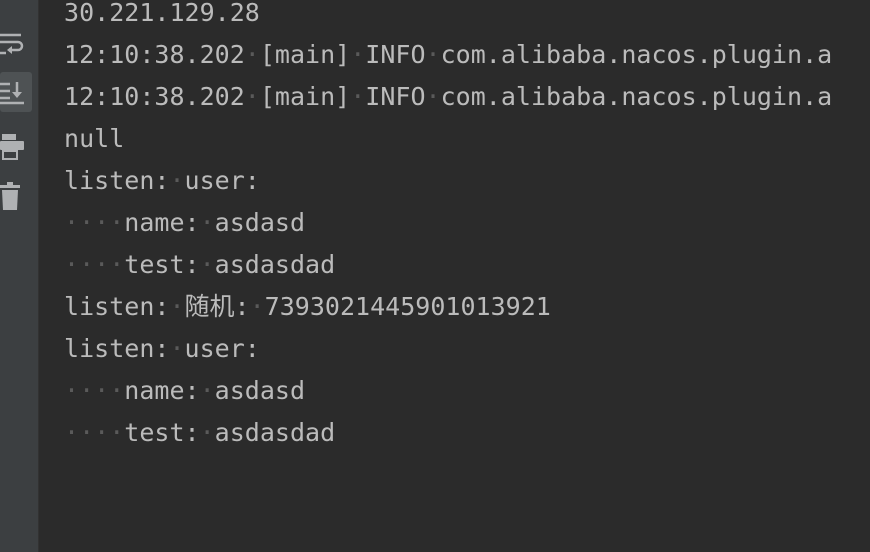  I want to click on trash-icon, so click(10, 196).